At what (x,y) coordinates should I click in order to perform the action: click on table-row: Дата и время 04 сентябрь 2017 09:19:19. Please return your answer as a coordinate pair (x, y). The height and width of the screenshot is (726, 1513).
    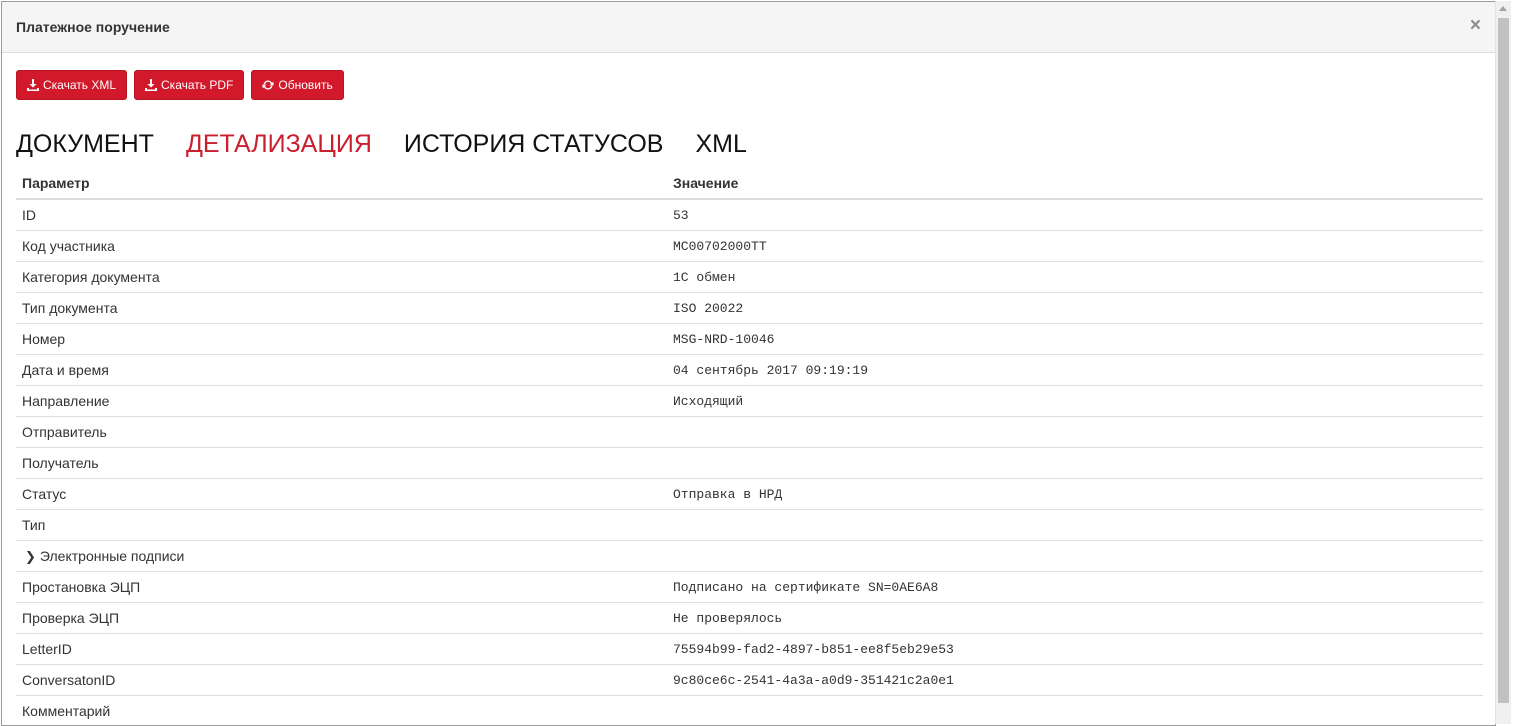
    Looking at the image, I should click on (749, 370).